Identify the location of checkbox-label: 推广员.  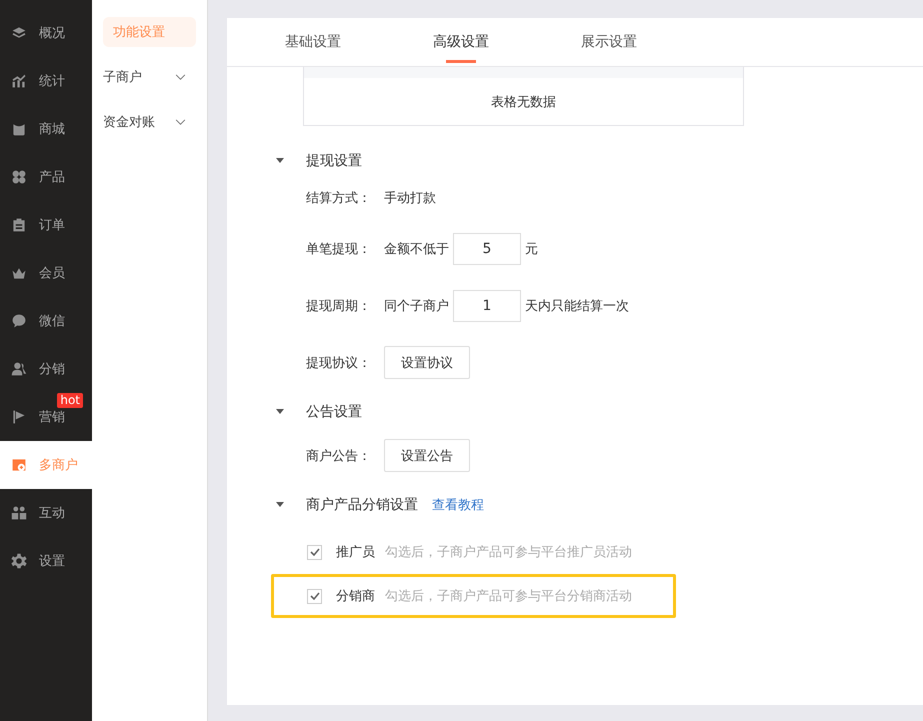
(355, 552).